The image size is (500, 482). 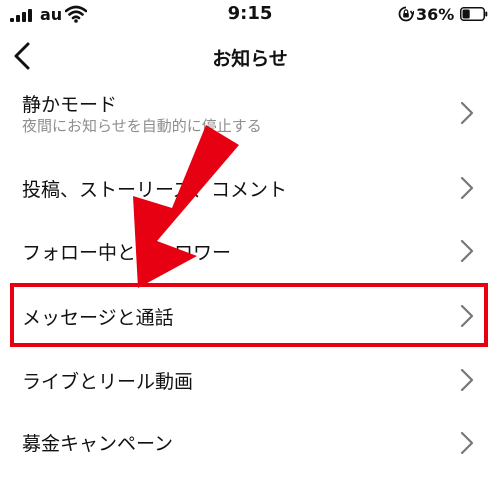 I want to click on battery-icon, so click(x=474, y=14).